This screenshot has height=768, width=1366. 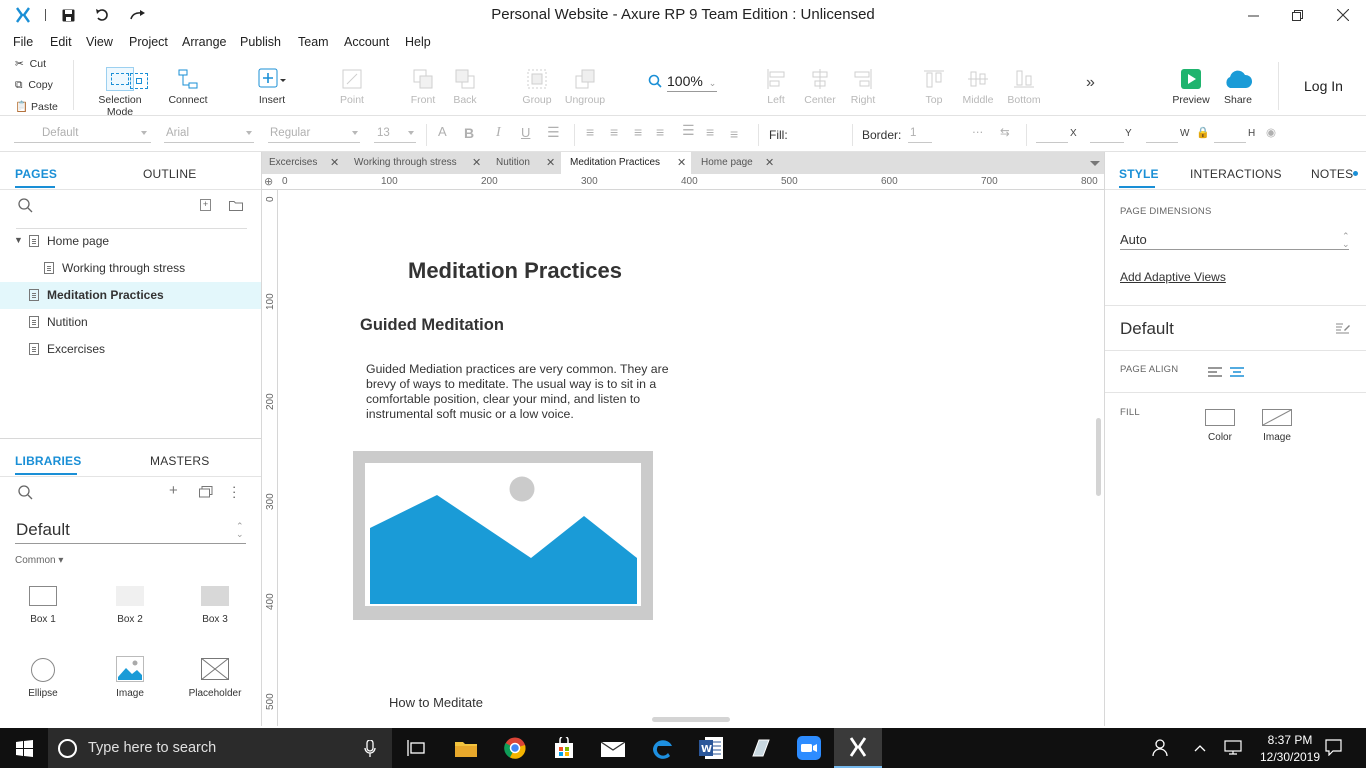 What do you see at coordinates (736, 163) in the screenshot?
I see `doc-tab-home: Home page ✕` at bounding box center [736, 163].